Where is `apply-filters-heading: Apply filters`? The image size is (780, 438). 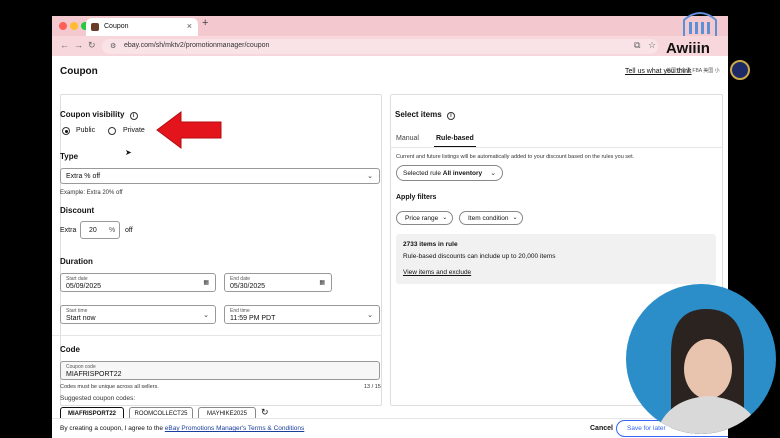 apply-filters-heading: Apply filters is located at coordinates (416, 197).